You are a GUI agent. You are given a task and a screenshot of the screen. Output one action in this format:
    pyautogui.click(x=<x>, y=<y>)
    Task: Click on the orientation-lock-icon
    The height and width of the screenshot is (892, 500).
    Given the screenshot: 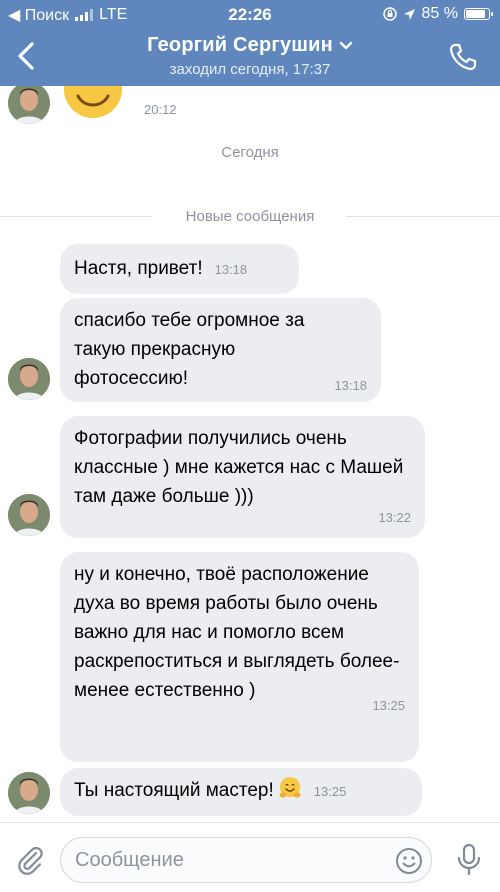 What is the action you would take?
    pyautogui.click(x=389, y=14)
    